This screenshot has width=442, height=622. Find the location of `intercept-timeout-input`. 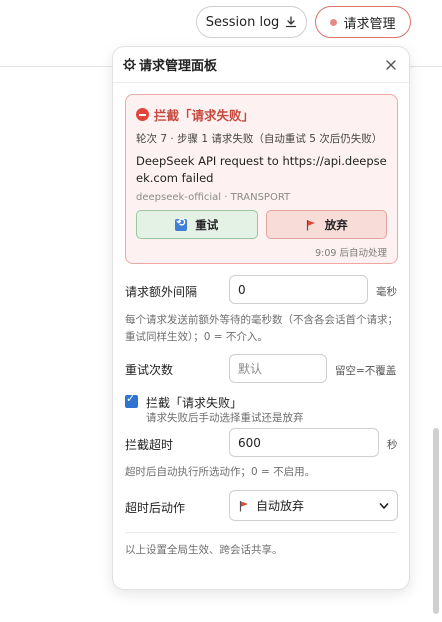

intercept-timeout-input is located at coordinates (304, 442).